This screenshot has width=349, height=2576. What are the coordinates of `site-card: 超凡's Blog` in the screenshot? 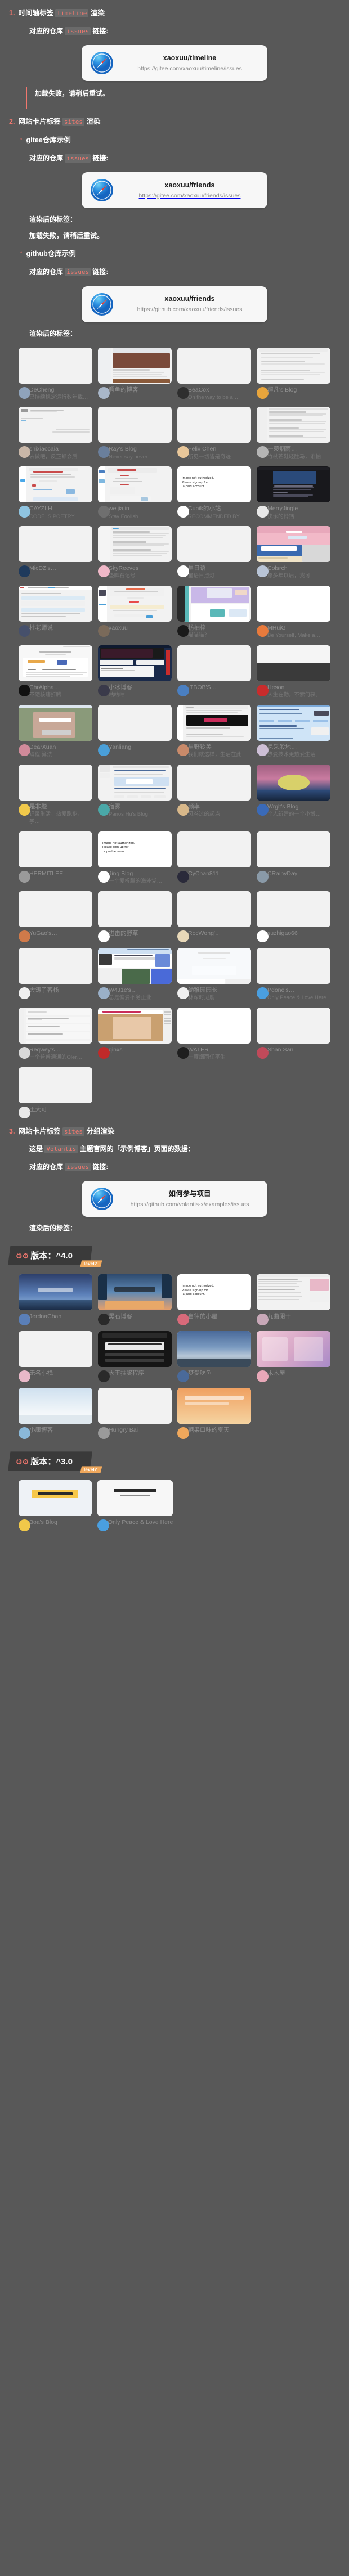 It's located at (293, 374).